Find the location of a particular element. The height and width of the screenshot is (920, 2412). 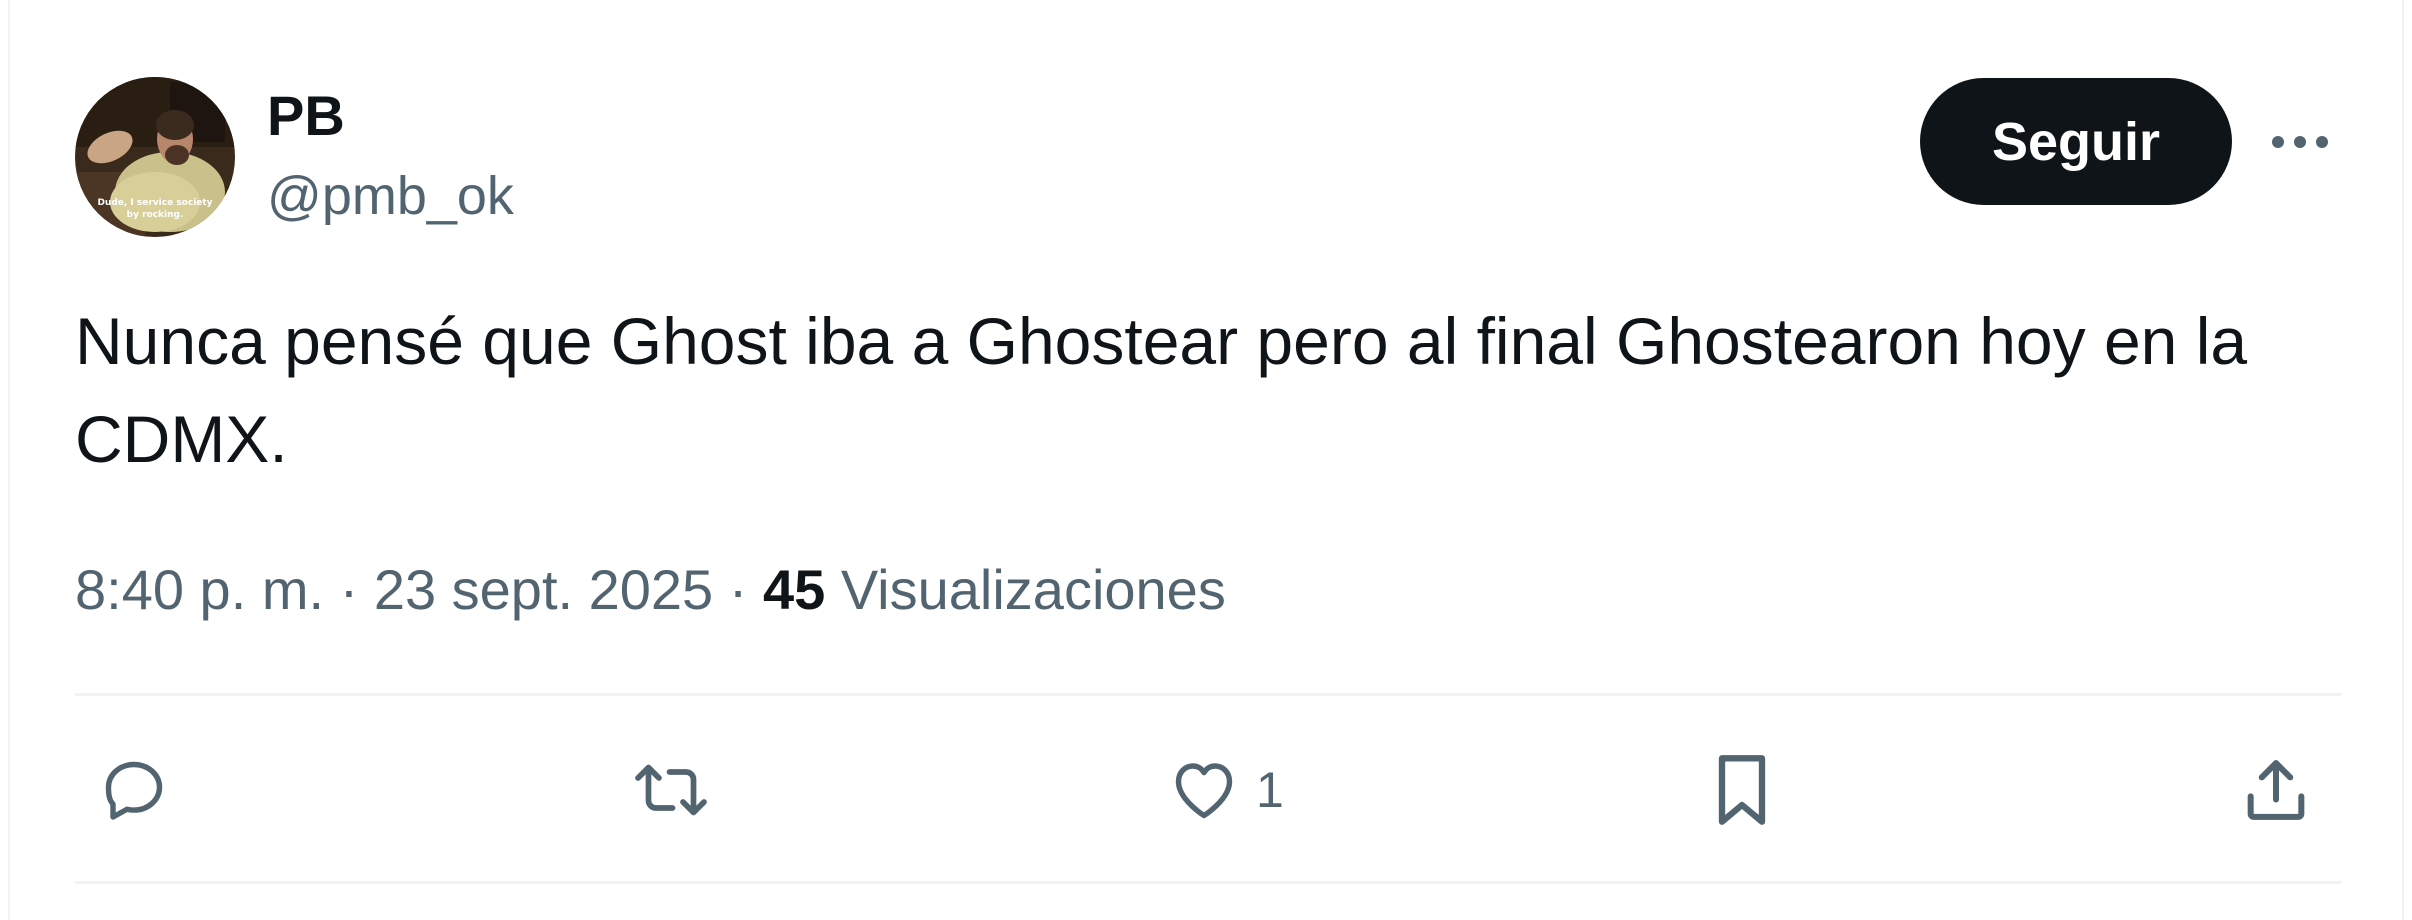

reply-icon is located at coordinates (134, 790).